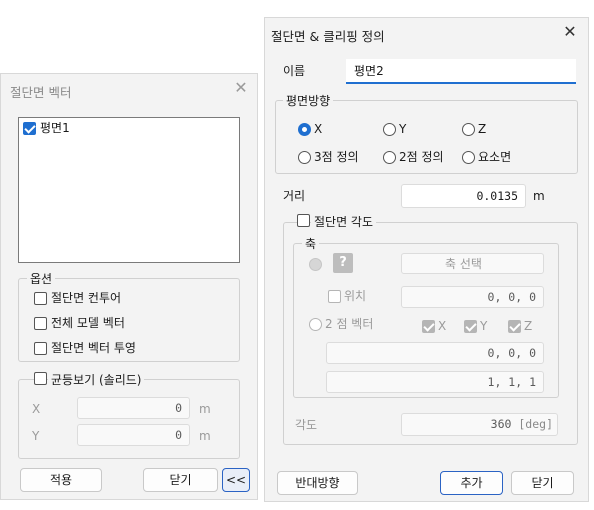  What do you see at coordinates (470, 326) in the screenshot?
I see `vector-y-checkbox` at bounding box center [470, 326].